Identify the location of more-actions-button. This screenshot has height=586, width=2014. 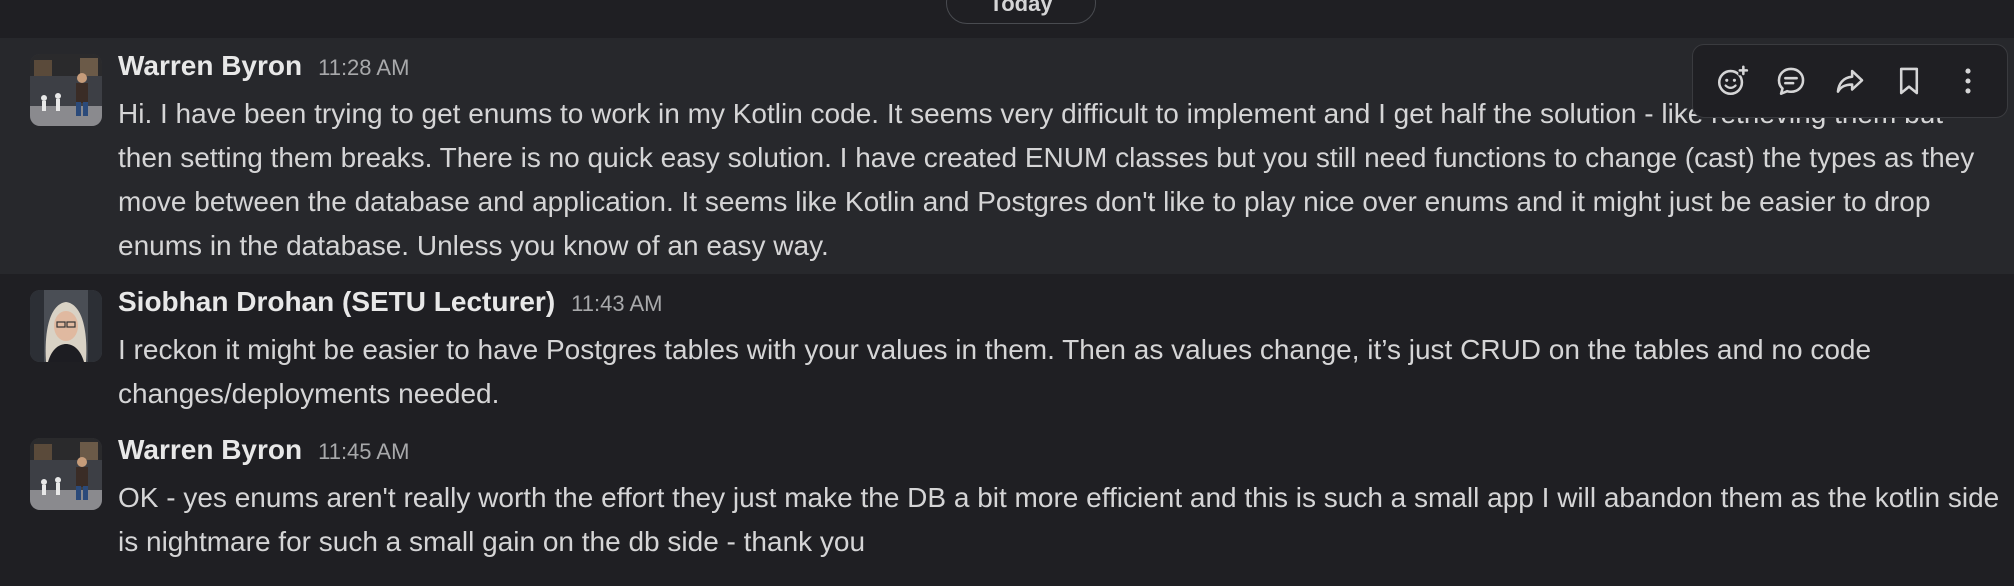
(1968, 81).